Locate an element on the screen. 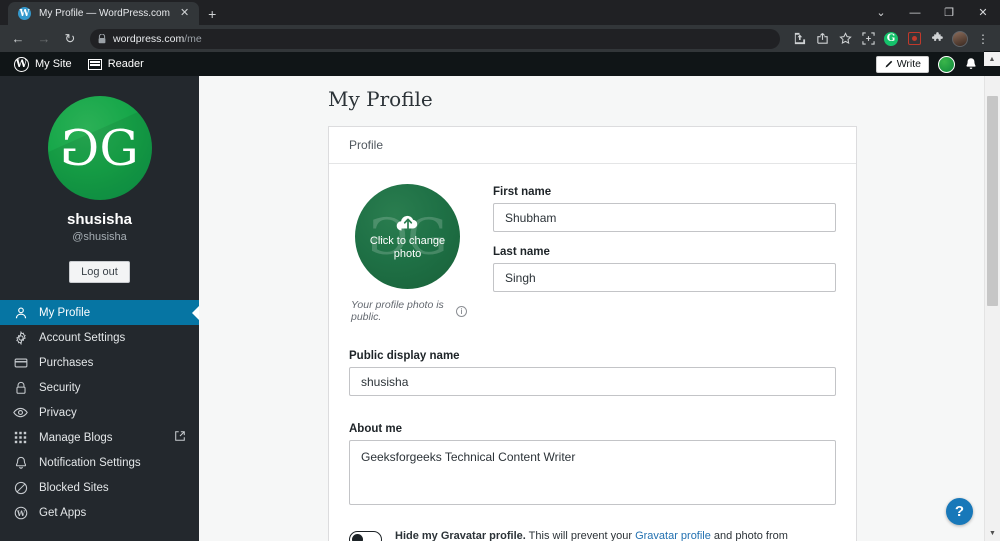  profile-avatar-icon is located at coordinates (960, 39).